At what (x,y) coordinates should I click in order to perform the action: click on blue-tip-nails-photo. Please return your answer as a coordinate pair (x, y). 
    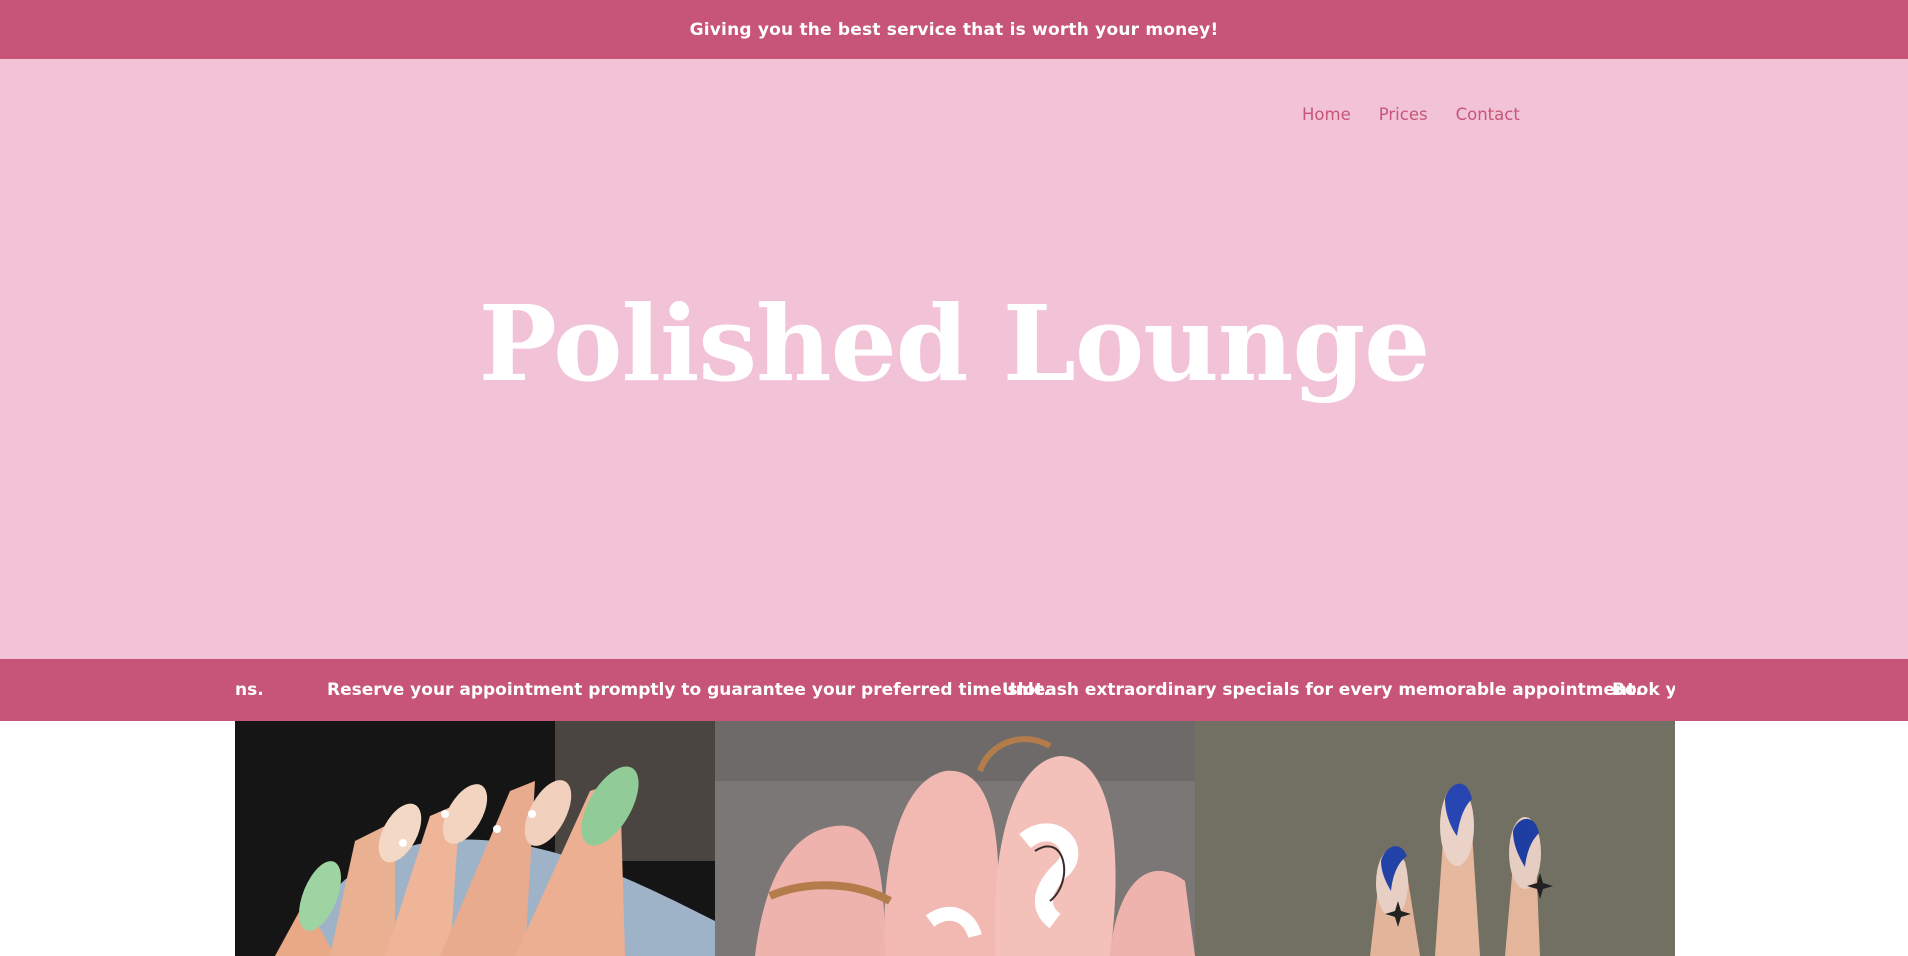
    Looking at the image, I should click on (1435, 838).